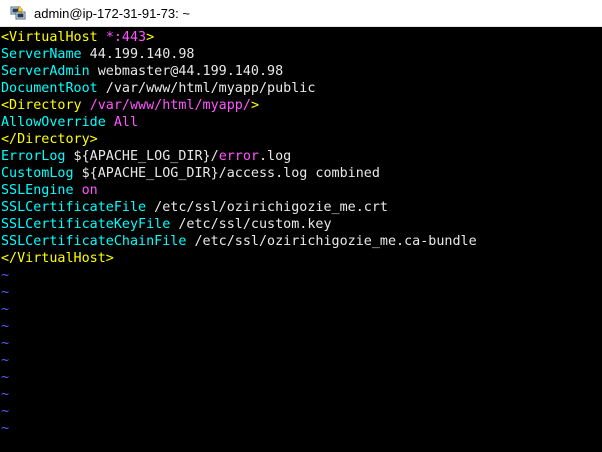 The image size is (602, 452). I want to click on editor-line: </Directory>, so click(301, 139).